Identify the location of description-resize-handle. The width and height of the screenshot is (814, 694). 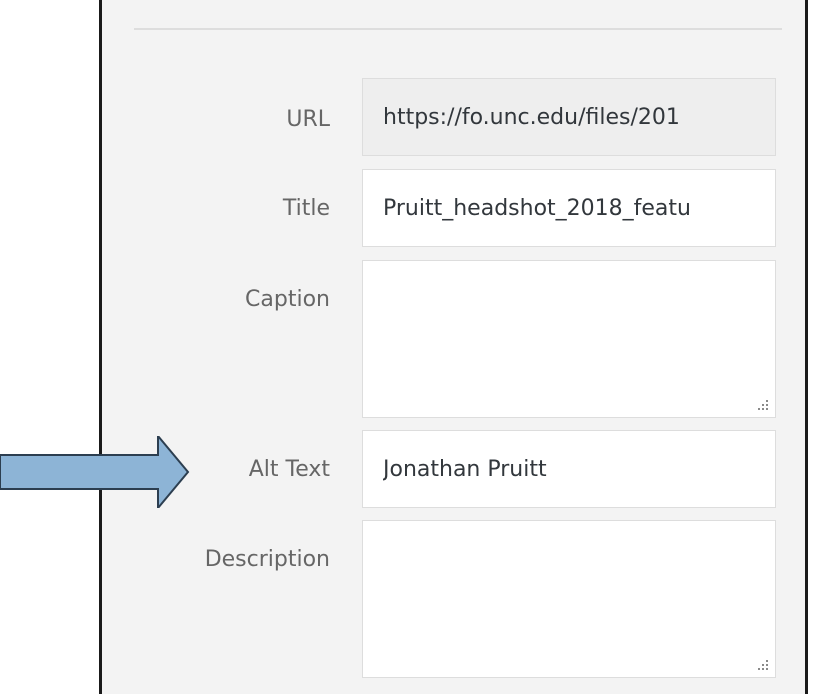
(764, 666).